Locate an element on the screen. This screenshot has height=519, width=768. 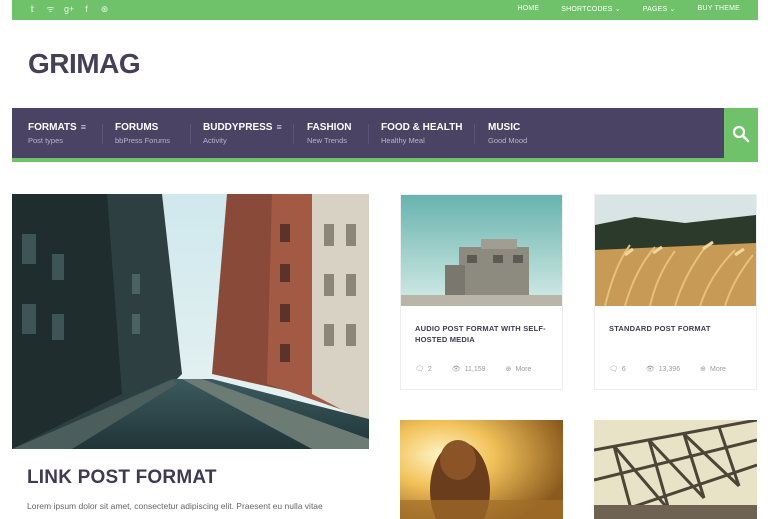
nav-item-forums: FORUMS bbPress Forums is located at coordinates (142, 133).